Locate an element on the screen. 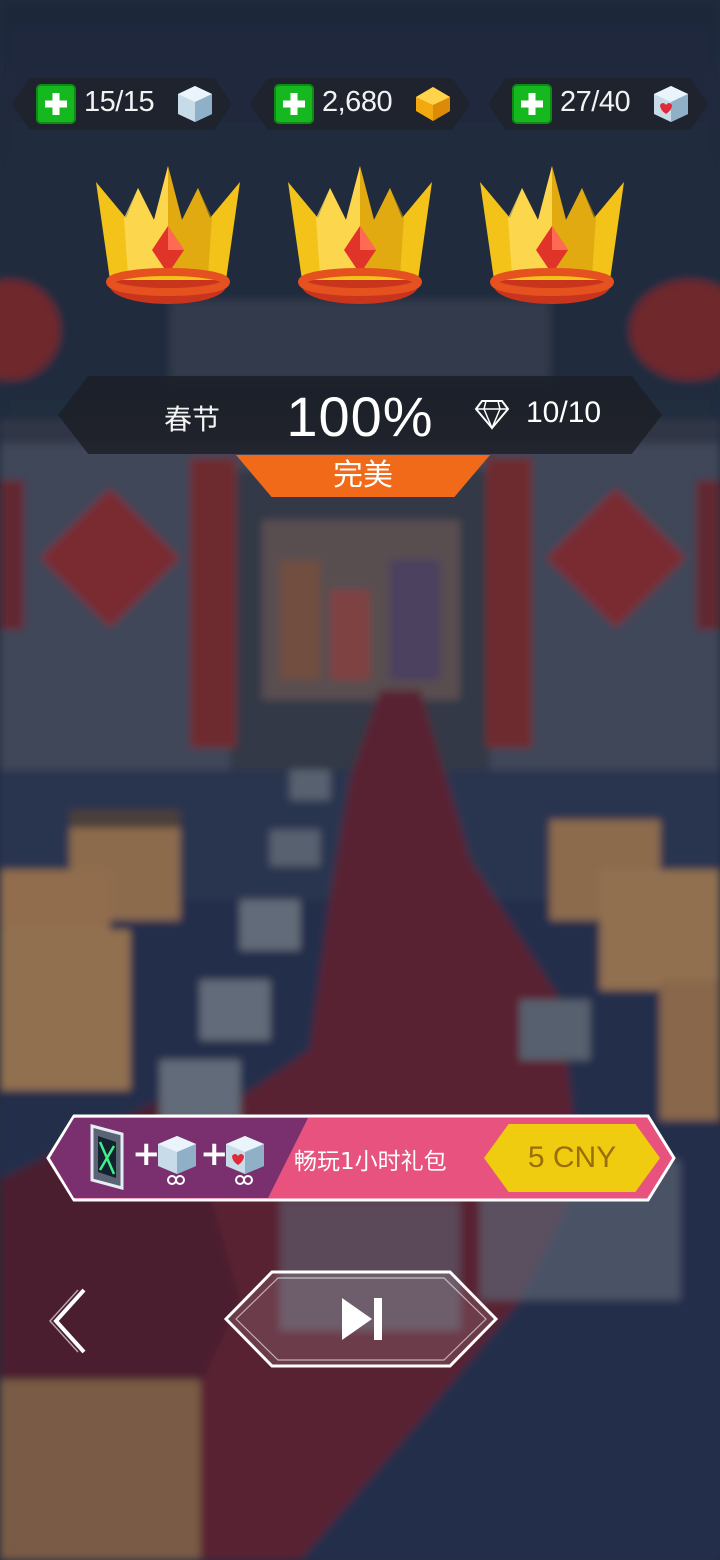 The height and width of the screenshot is (1560, 720). diamond-icon is located at coordinates (492, 415).